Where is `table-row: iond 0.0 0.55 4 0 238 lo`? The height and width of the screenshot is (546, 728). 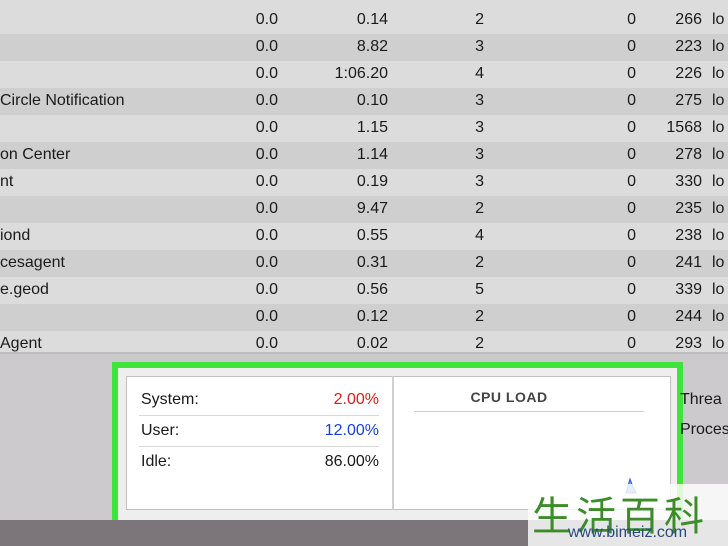
table-row: iond 0.0 0.55 4 0 238 lo is located at coordinates (364, 236).